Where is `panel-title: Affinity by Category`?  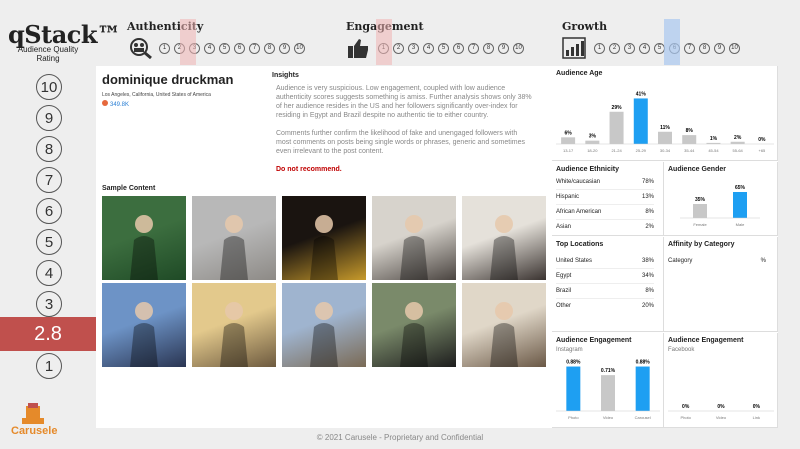
panel-title: Affinity by Category is located at coordinates (701, 244).